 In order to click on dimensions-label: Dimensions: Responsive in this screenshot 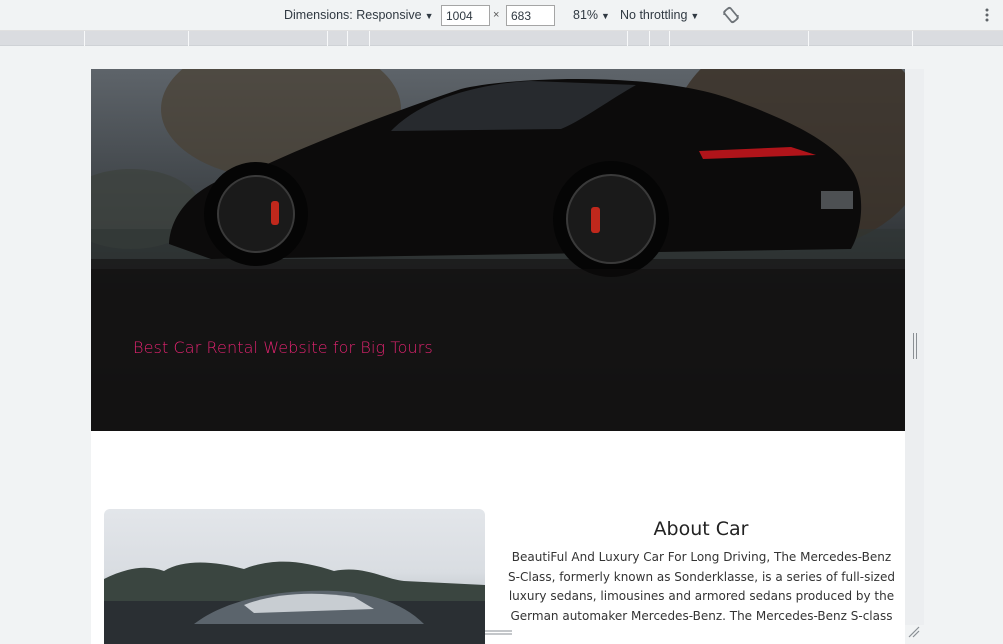, I will do `click(353, 15)`.